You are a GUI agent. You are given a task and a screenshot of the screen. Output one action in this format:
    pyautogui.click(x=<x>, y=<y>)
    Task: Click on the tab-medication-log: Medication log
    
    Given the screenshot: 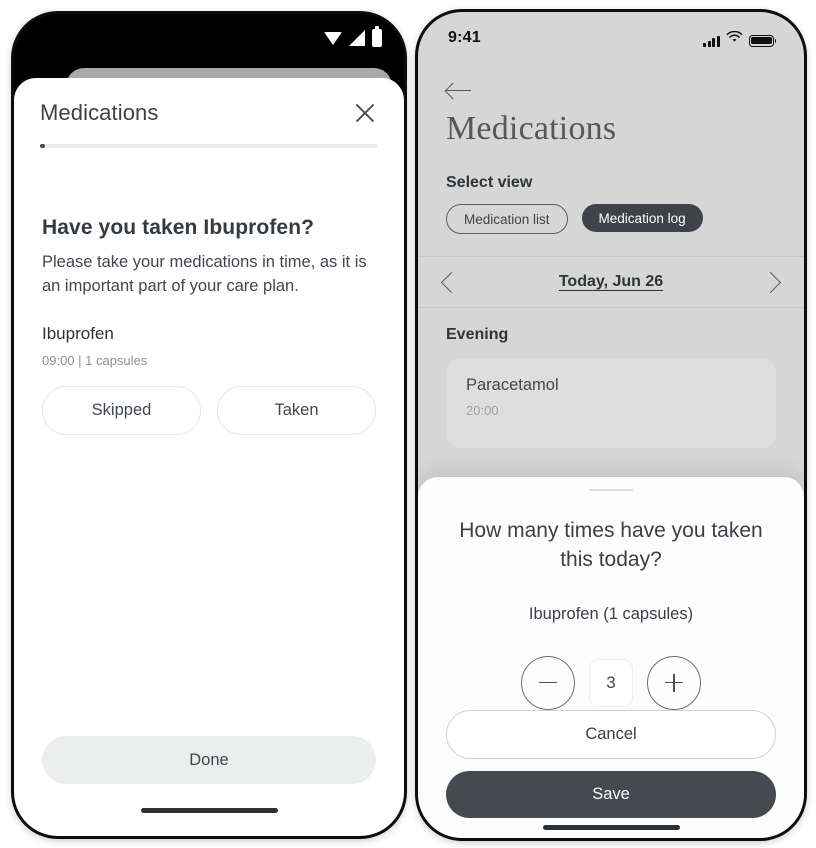 What is the action you would take?
    pyautogui.click(x=642, y=218)
    